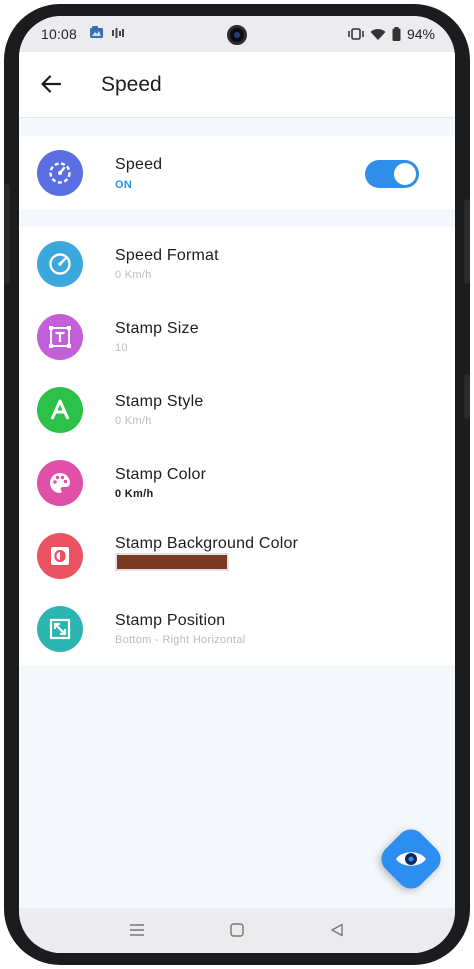 This screenshot has width=474, height=969. What do you see at coordinates (467, 396) in the screenshot?
I see `side-button-right-lower` at bounding box center [467, 396].